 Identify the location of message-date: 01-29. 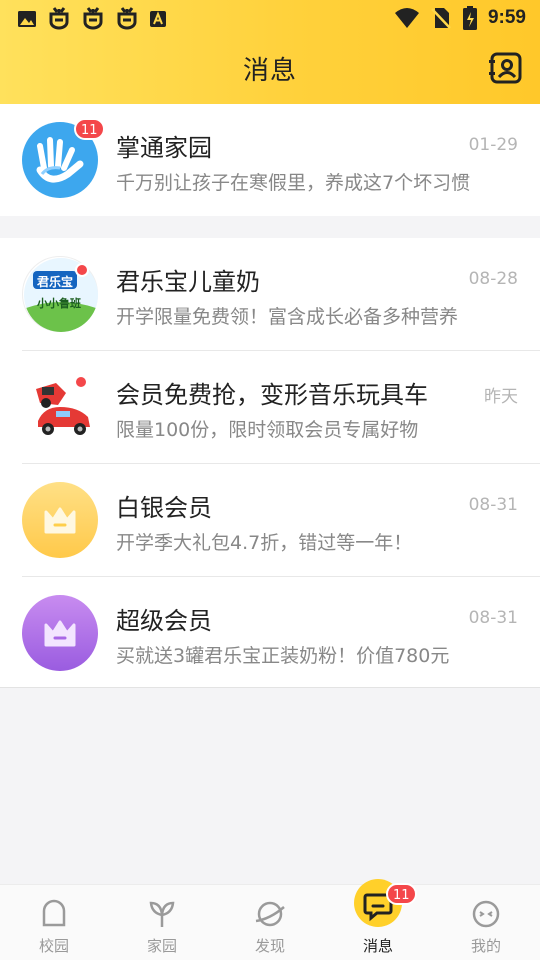
(493, 145).